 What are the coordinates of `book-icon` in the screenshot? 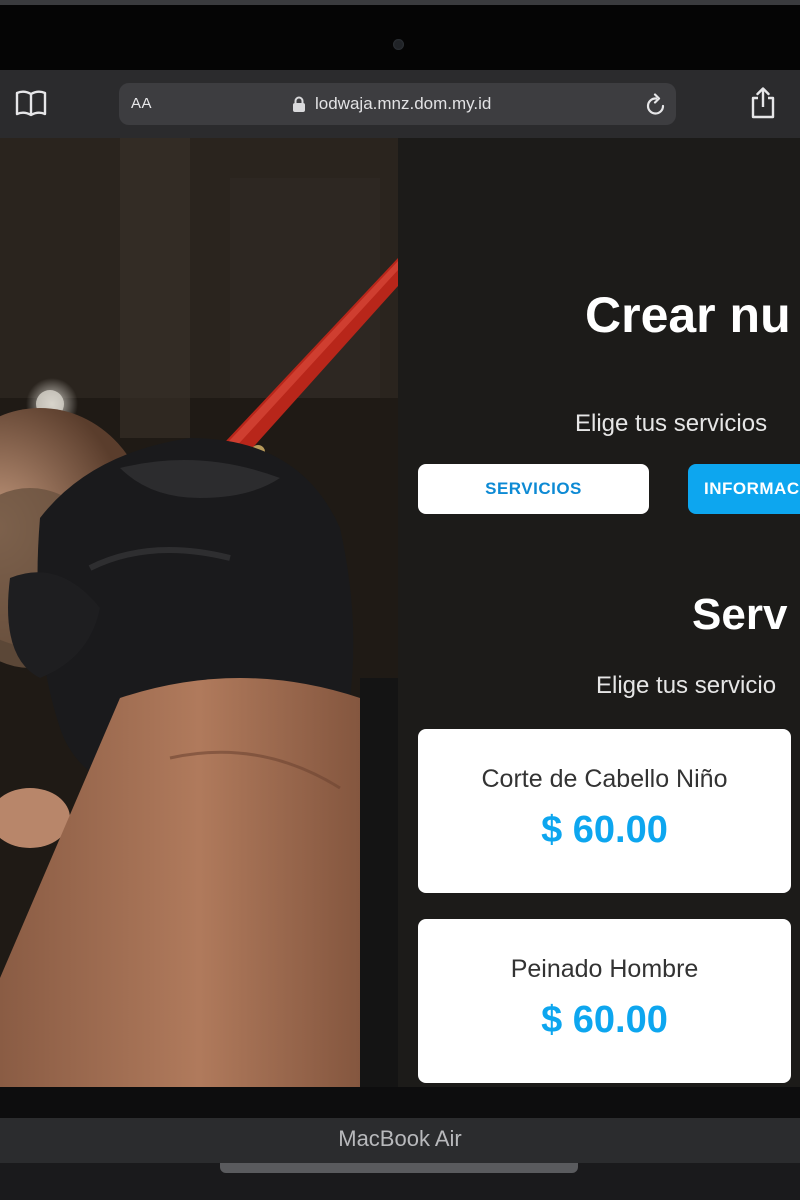 It's located at (31, 103).